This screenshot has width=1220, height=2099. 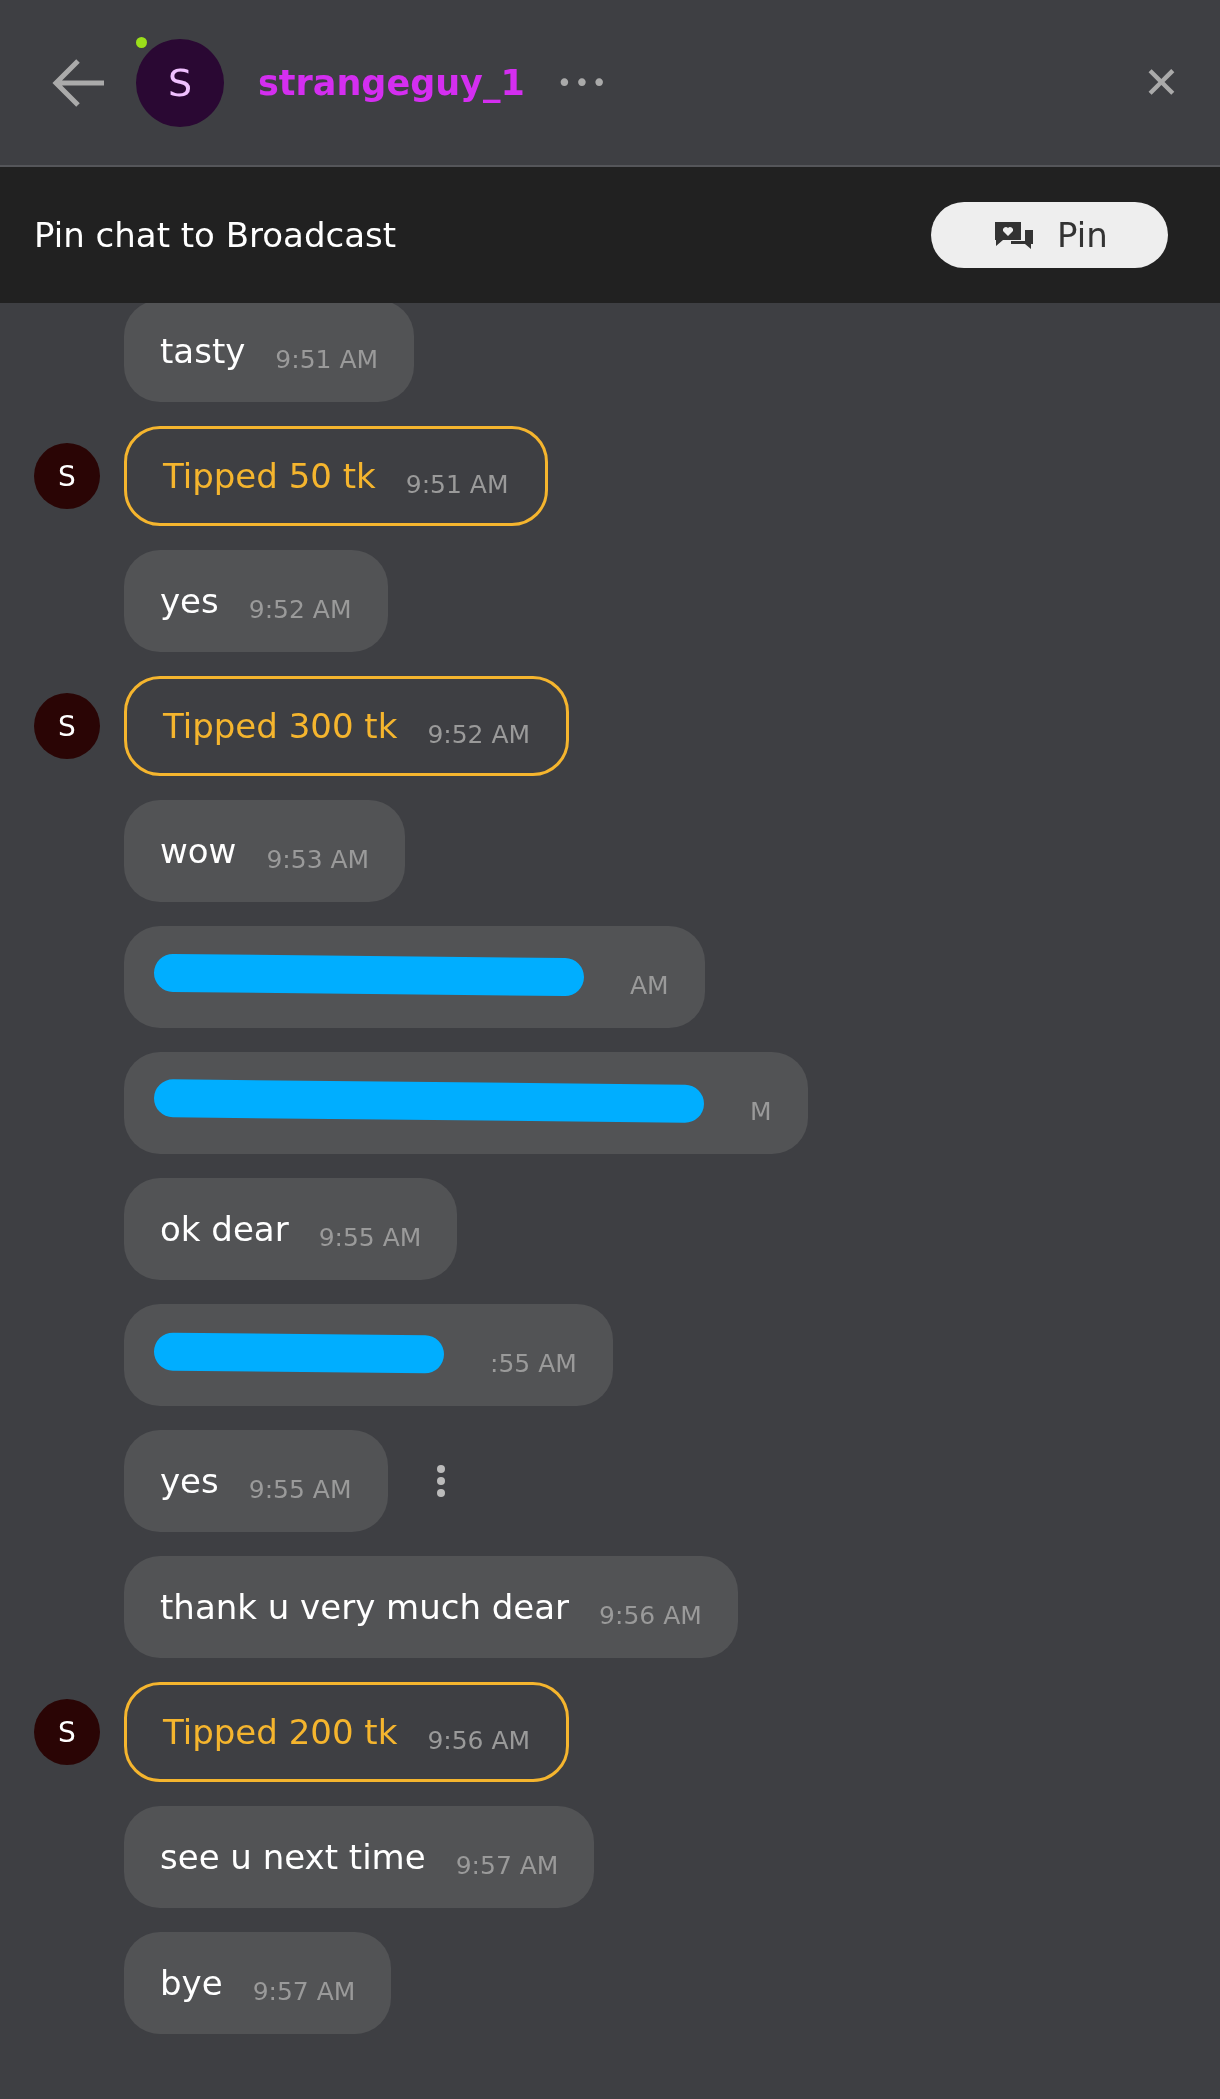 What do you see at coordinates (533, 1363) in the screenshot?
I see `message-time: :55 AM` at bounding box center [533, 1363].